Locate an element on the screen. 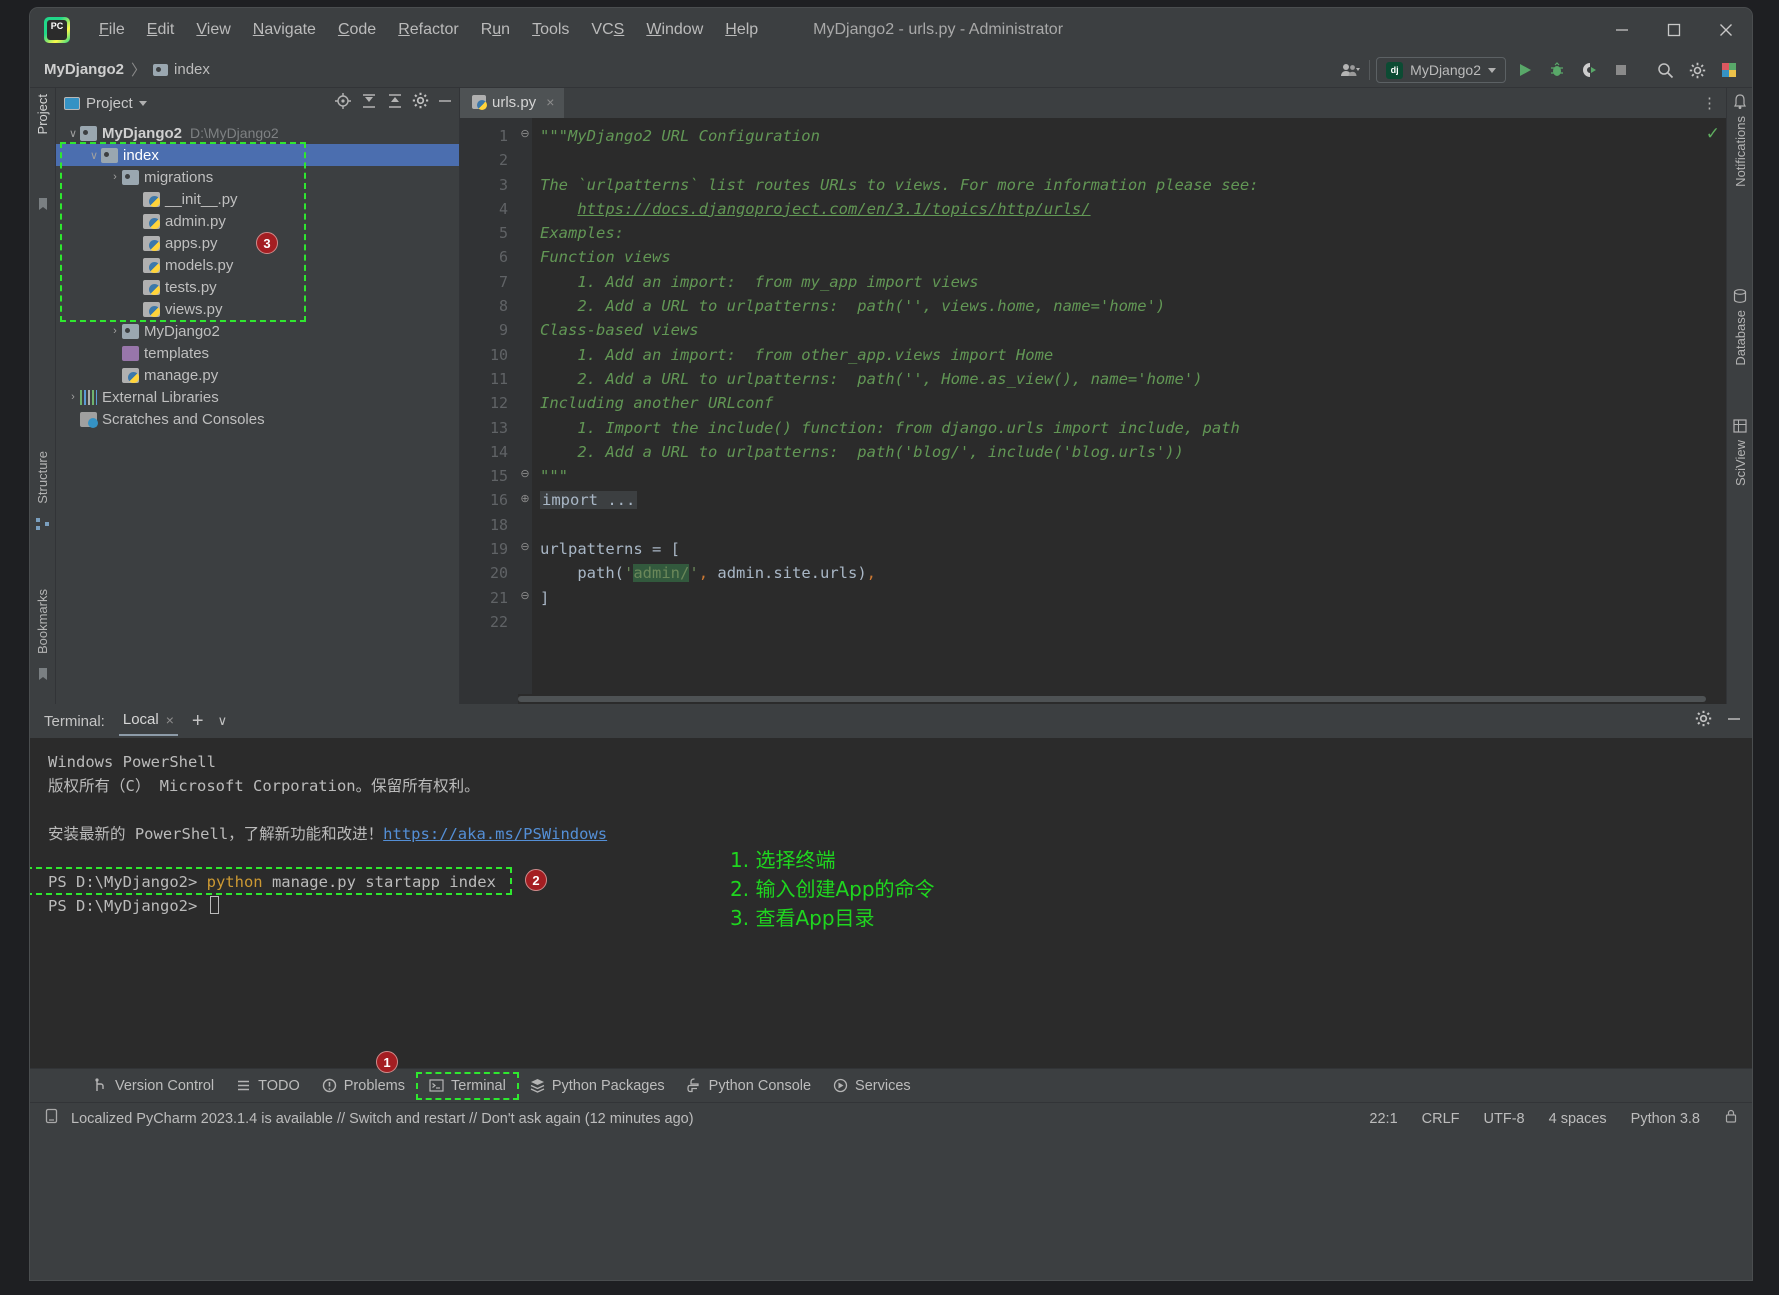 The image size is (1779, 1295). tree-item-migrations: › migrations is located at coordinates (257, 177).